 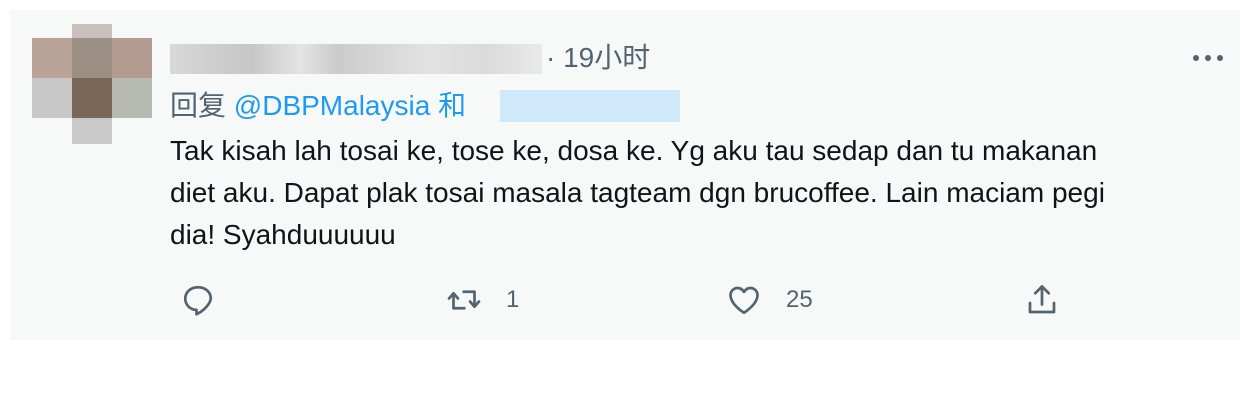 What do you see at coordinates (283, 234) in the screenshot?
I see `tweet-text-line: dia! Syahduuuuuu` at bounding box center [283, 234].